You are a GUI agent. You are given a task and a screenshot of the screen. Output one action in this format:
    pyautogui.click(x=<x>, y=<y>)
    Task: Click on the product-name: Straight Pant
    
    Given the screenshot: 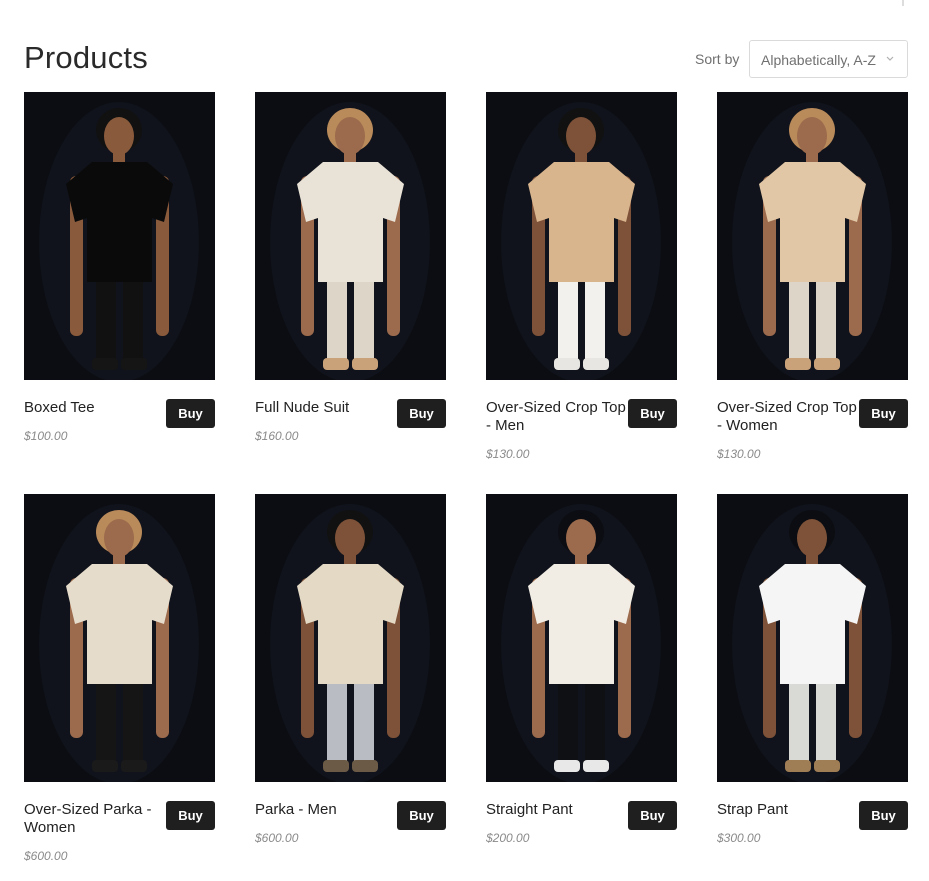 What is the action you would take?
    pyautogui.click(x=556, y=810)
    